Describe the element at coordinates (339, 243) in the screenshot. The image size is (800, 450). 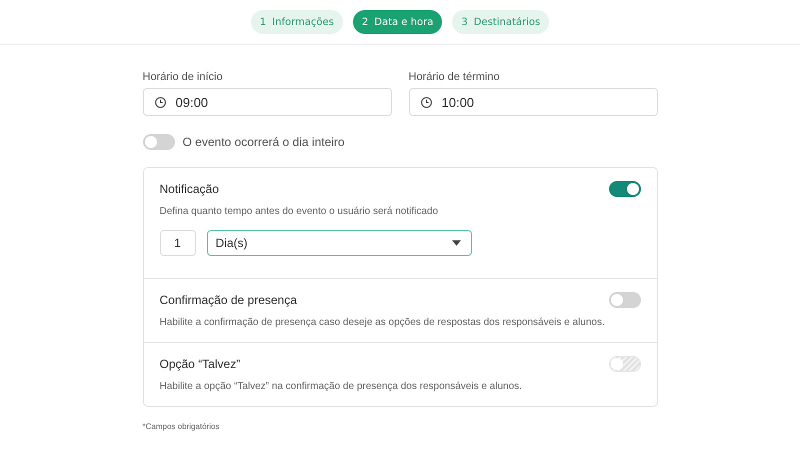
I see `unit-dropdown: Dia(s)` at that location.